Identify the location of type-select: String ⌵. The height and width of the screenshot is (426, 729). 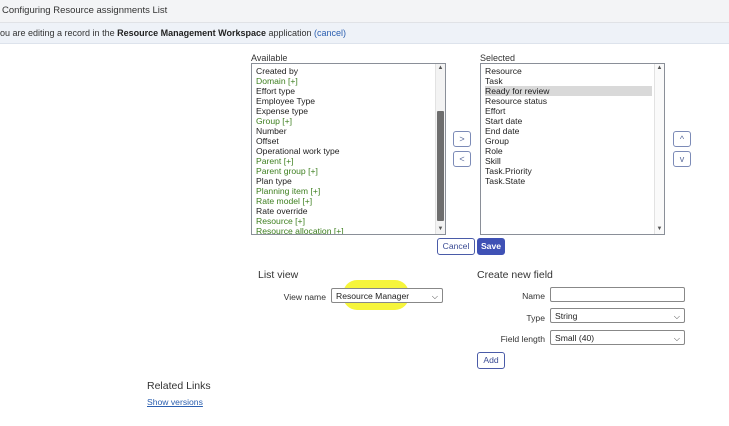
(617, 315).